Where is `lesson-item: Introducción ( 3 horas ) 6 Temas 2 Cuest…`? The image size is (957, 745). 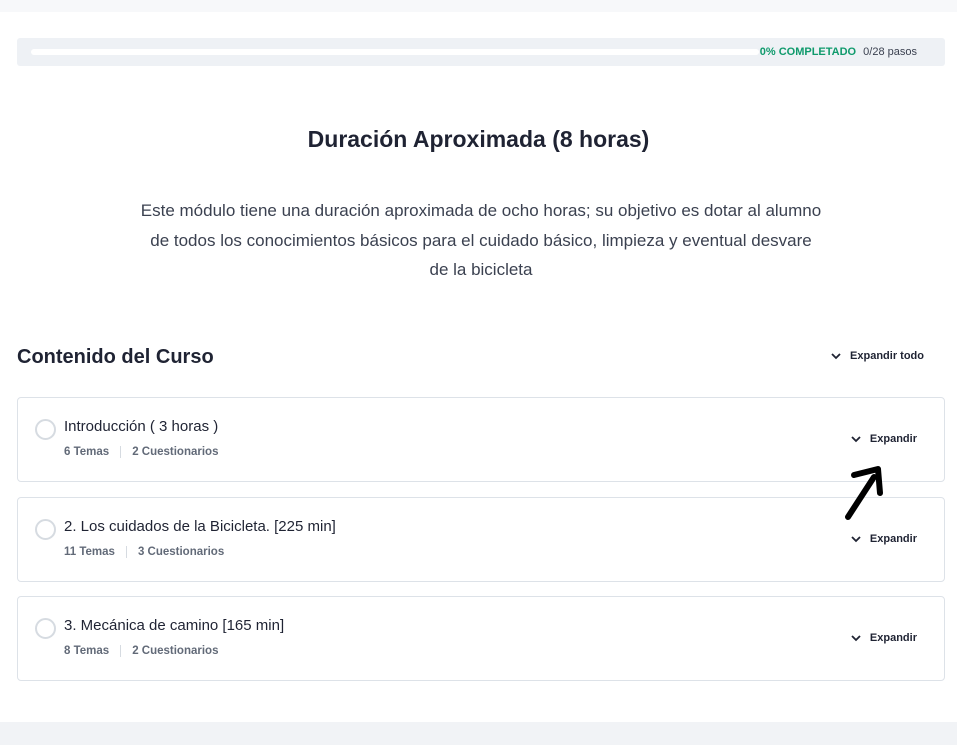
lesson-item: Introducción ( 3 horas ) 6 Temas 2 Cuest… is located at coordinates (481, 439).